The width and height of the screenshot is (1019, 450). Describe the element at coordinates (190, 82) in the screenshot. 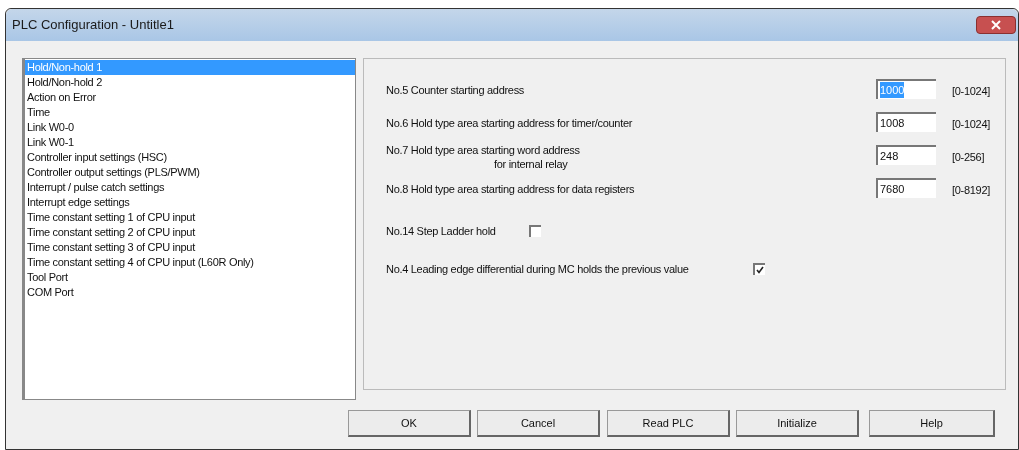

I see `list-item: Hold/Non-hold 2` at that location.